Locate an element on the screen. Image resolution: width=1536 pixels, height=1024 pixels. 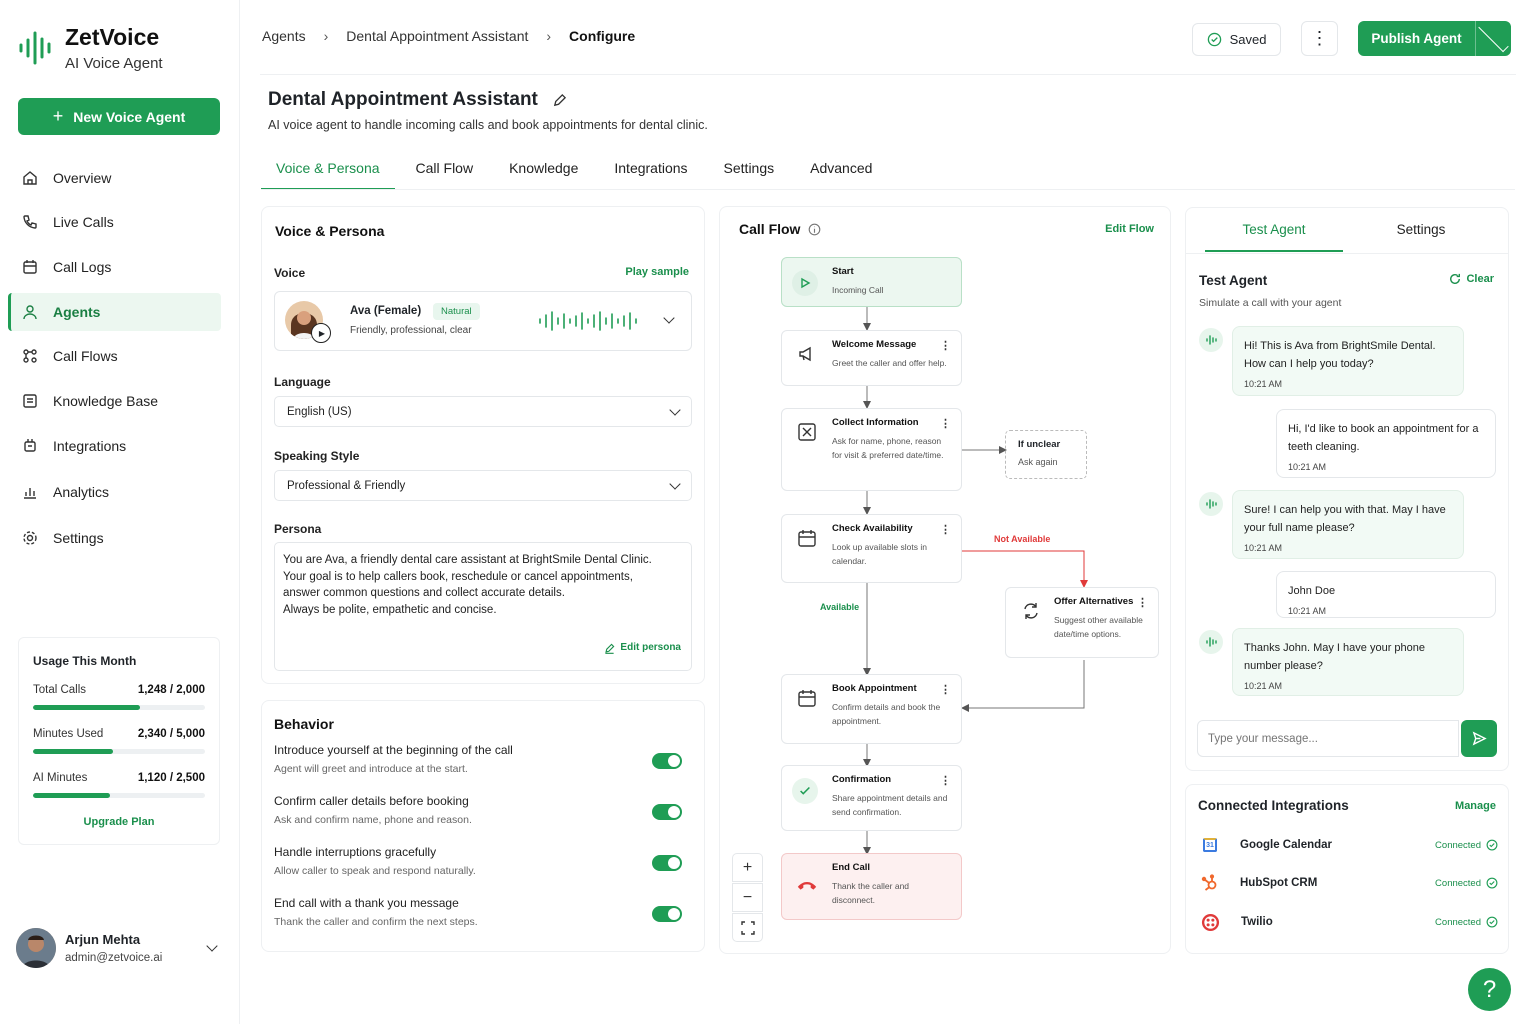
fullscreen-icon is located at coordinates (747, 927).